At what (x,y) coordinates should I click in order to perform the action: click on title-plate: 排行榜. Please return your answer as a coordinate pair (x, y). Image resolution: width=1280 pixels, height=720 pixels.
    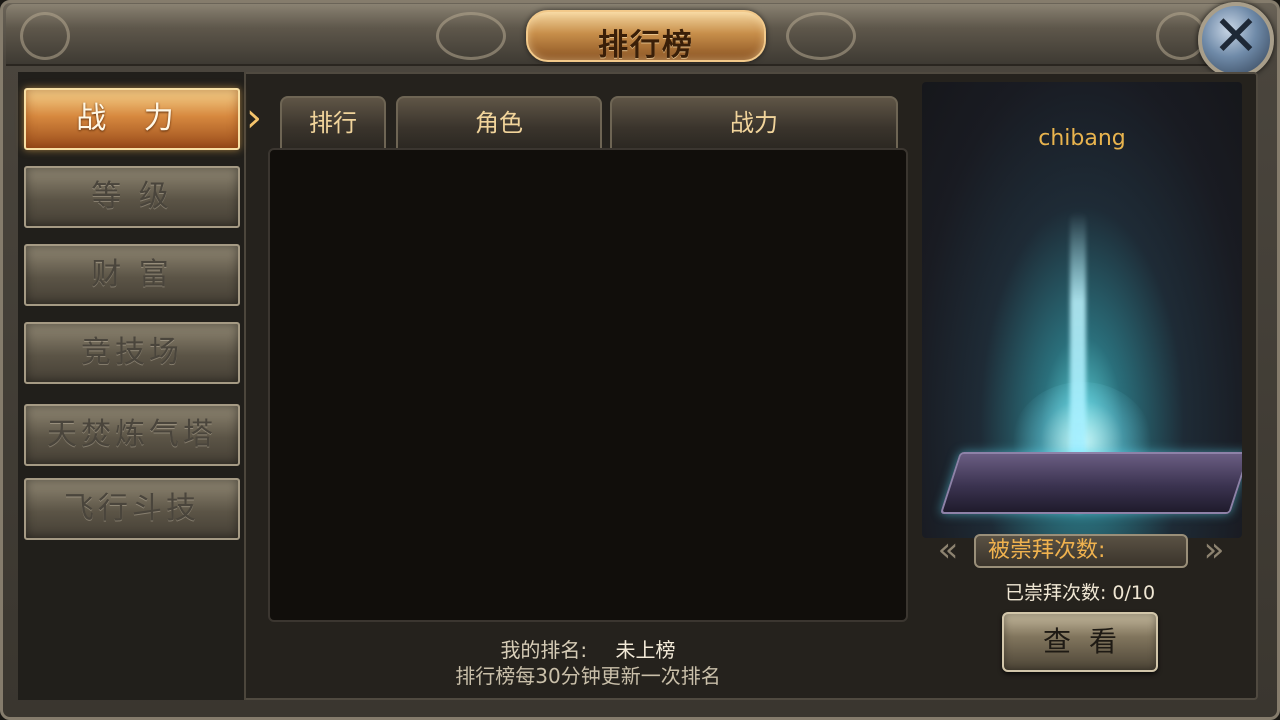
    Looking at the image, I should click on (646, 36).